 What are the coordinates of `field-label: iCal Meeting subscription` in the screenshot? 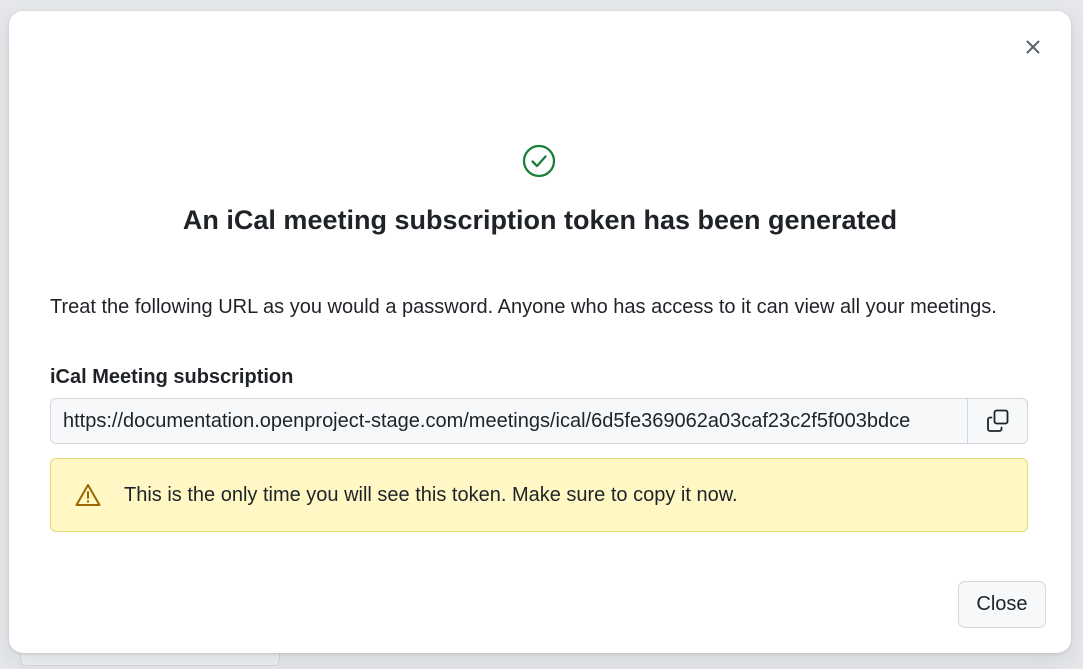 It's located at (172, 377).